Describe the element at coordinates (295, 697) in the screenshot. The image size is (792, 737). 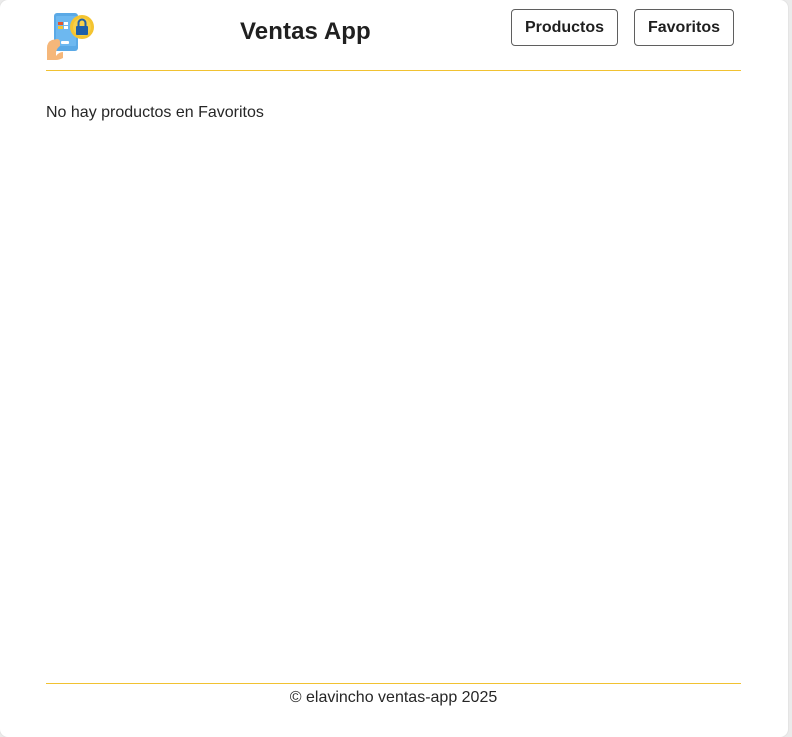
I see `copyright-symbol: ©` at that location.